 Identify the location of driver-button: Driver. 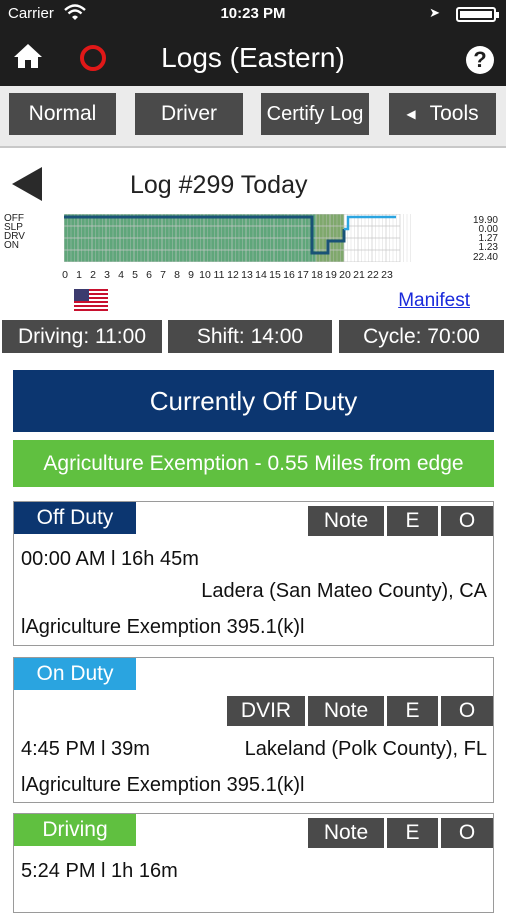
(189, 114).